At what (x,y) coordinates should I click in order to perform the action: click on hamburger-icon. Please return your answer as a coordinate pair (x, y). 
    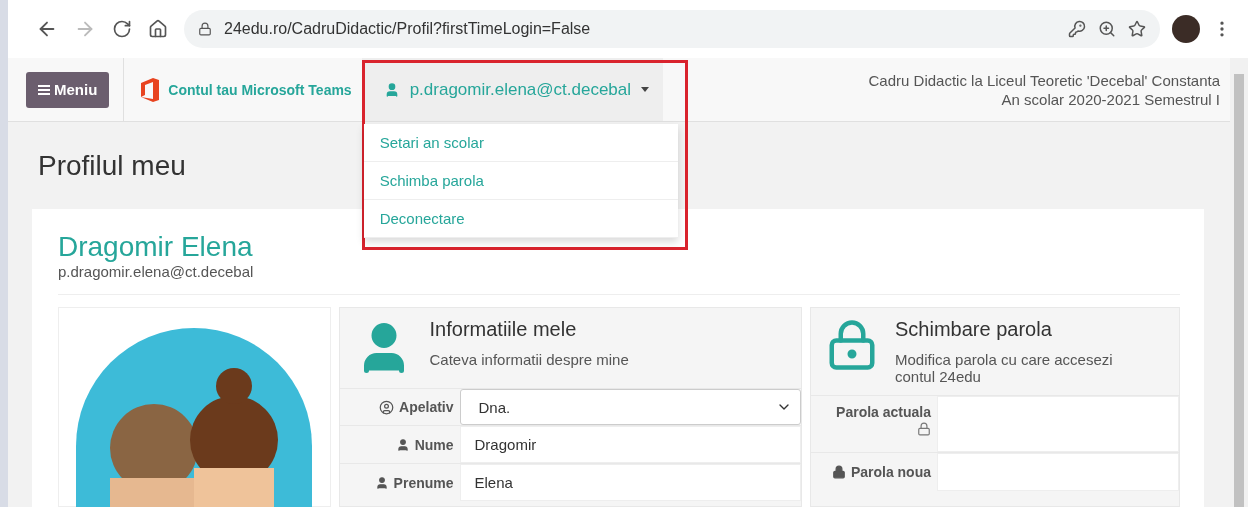
    Looking at the image, I should click on (44, 89).